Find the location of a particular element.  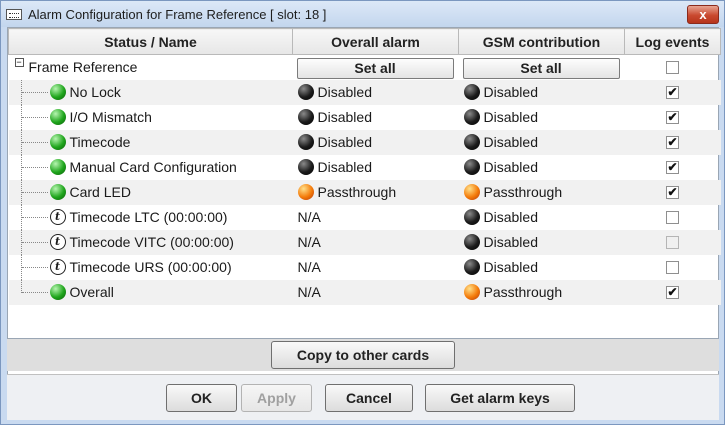

alarm-row: I/O Mismatch Disabled Disabled ✔ is located at coordinates (365, 117).